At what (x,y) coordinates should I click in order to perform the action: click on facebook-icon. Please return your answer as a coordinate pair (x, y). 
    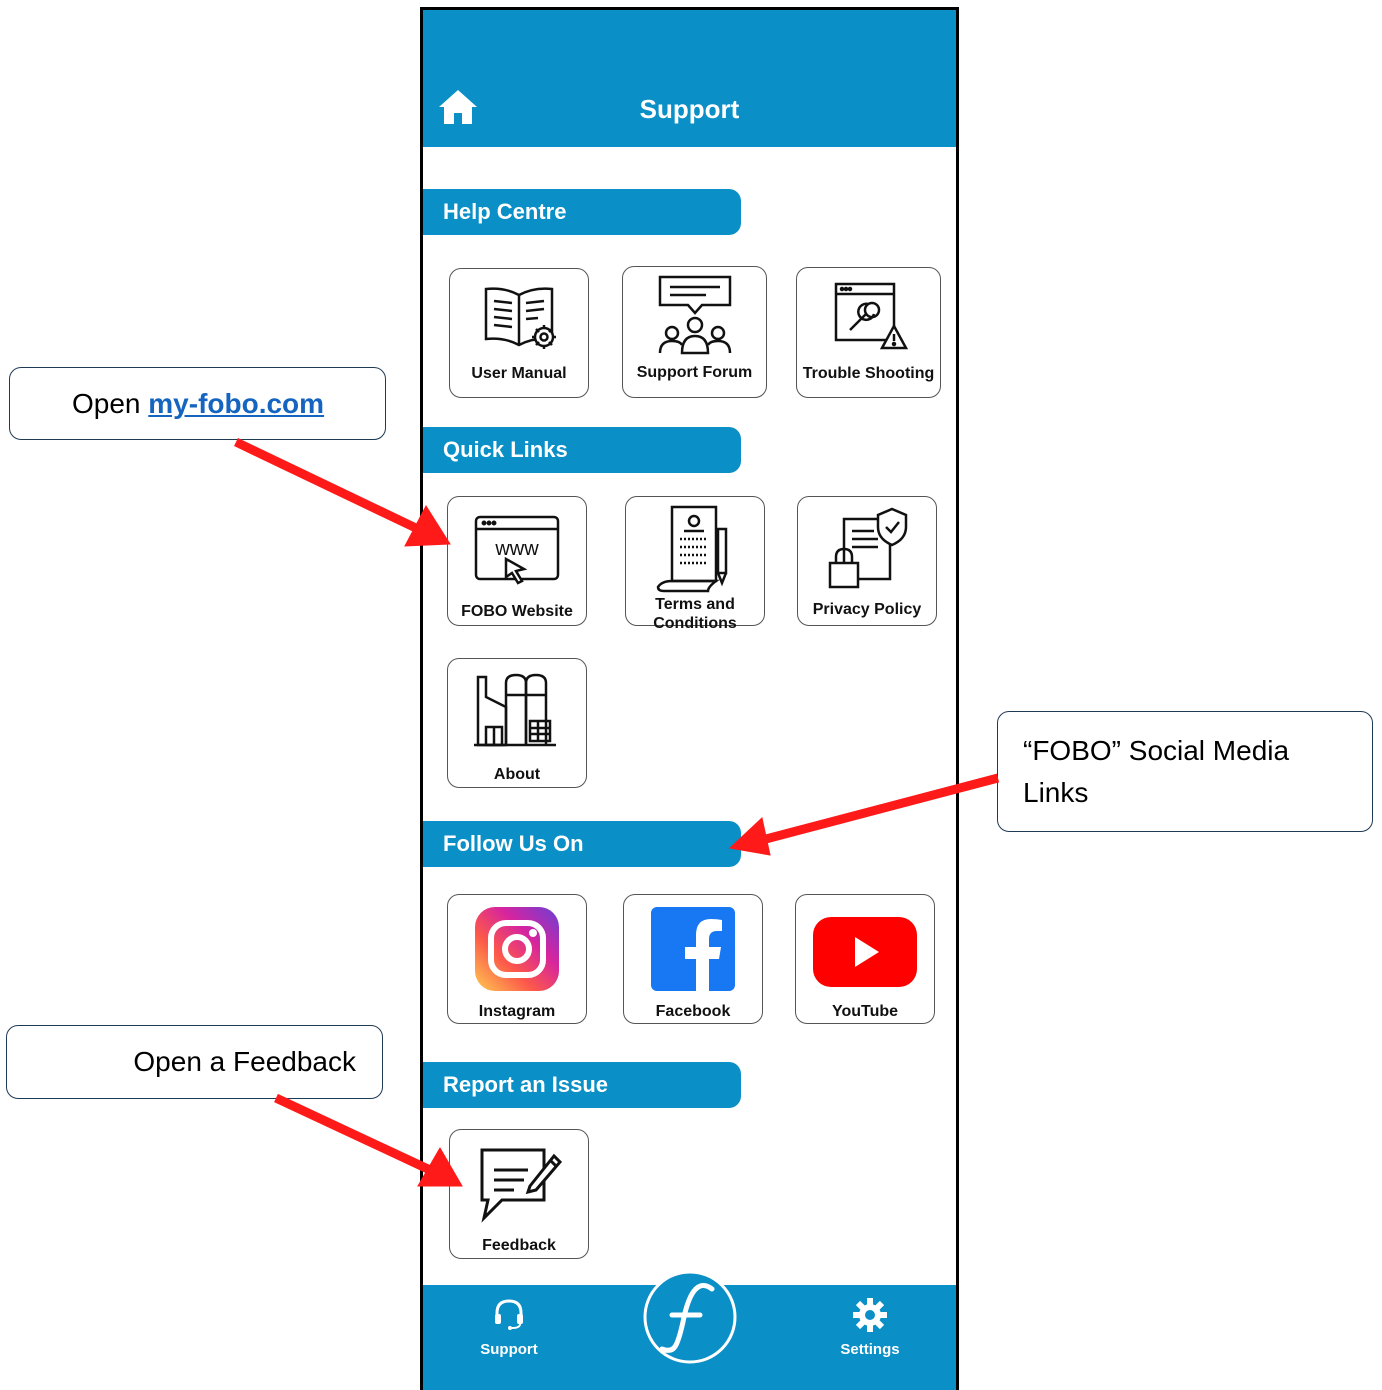
    Looking at the image, I should click on (693, 949).